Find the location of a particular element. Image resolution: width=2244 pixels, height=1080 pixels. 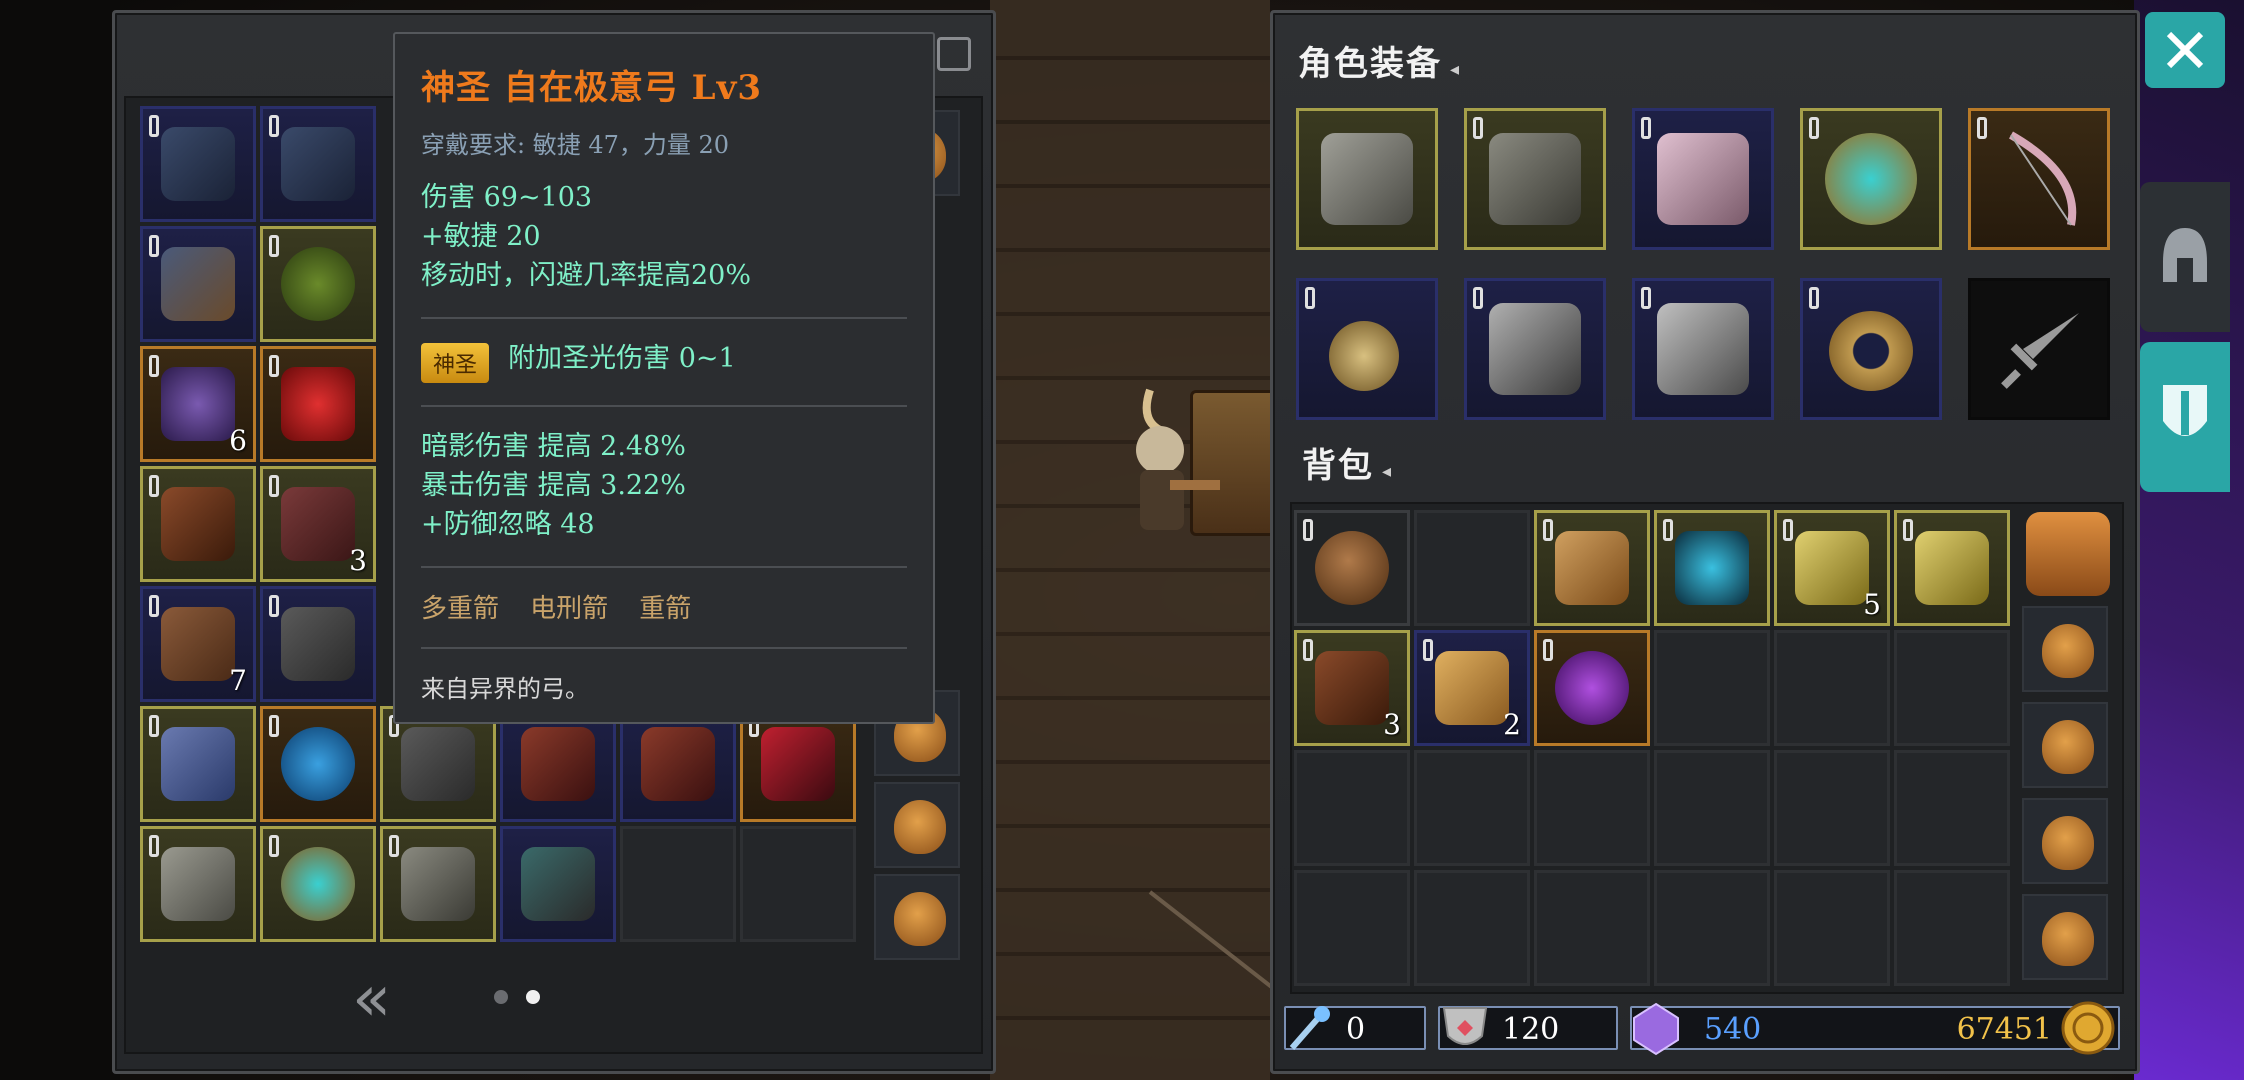

equip-slot-chest is located at coordinates (1367, 179).